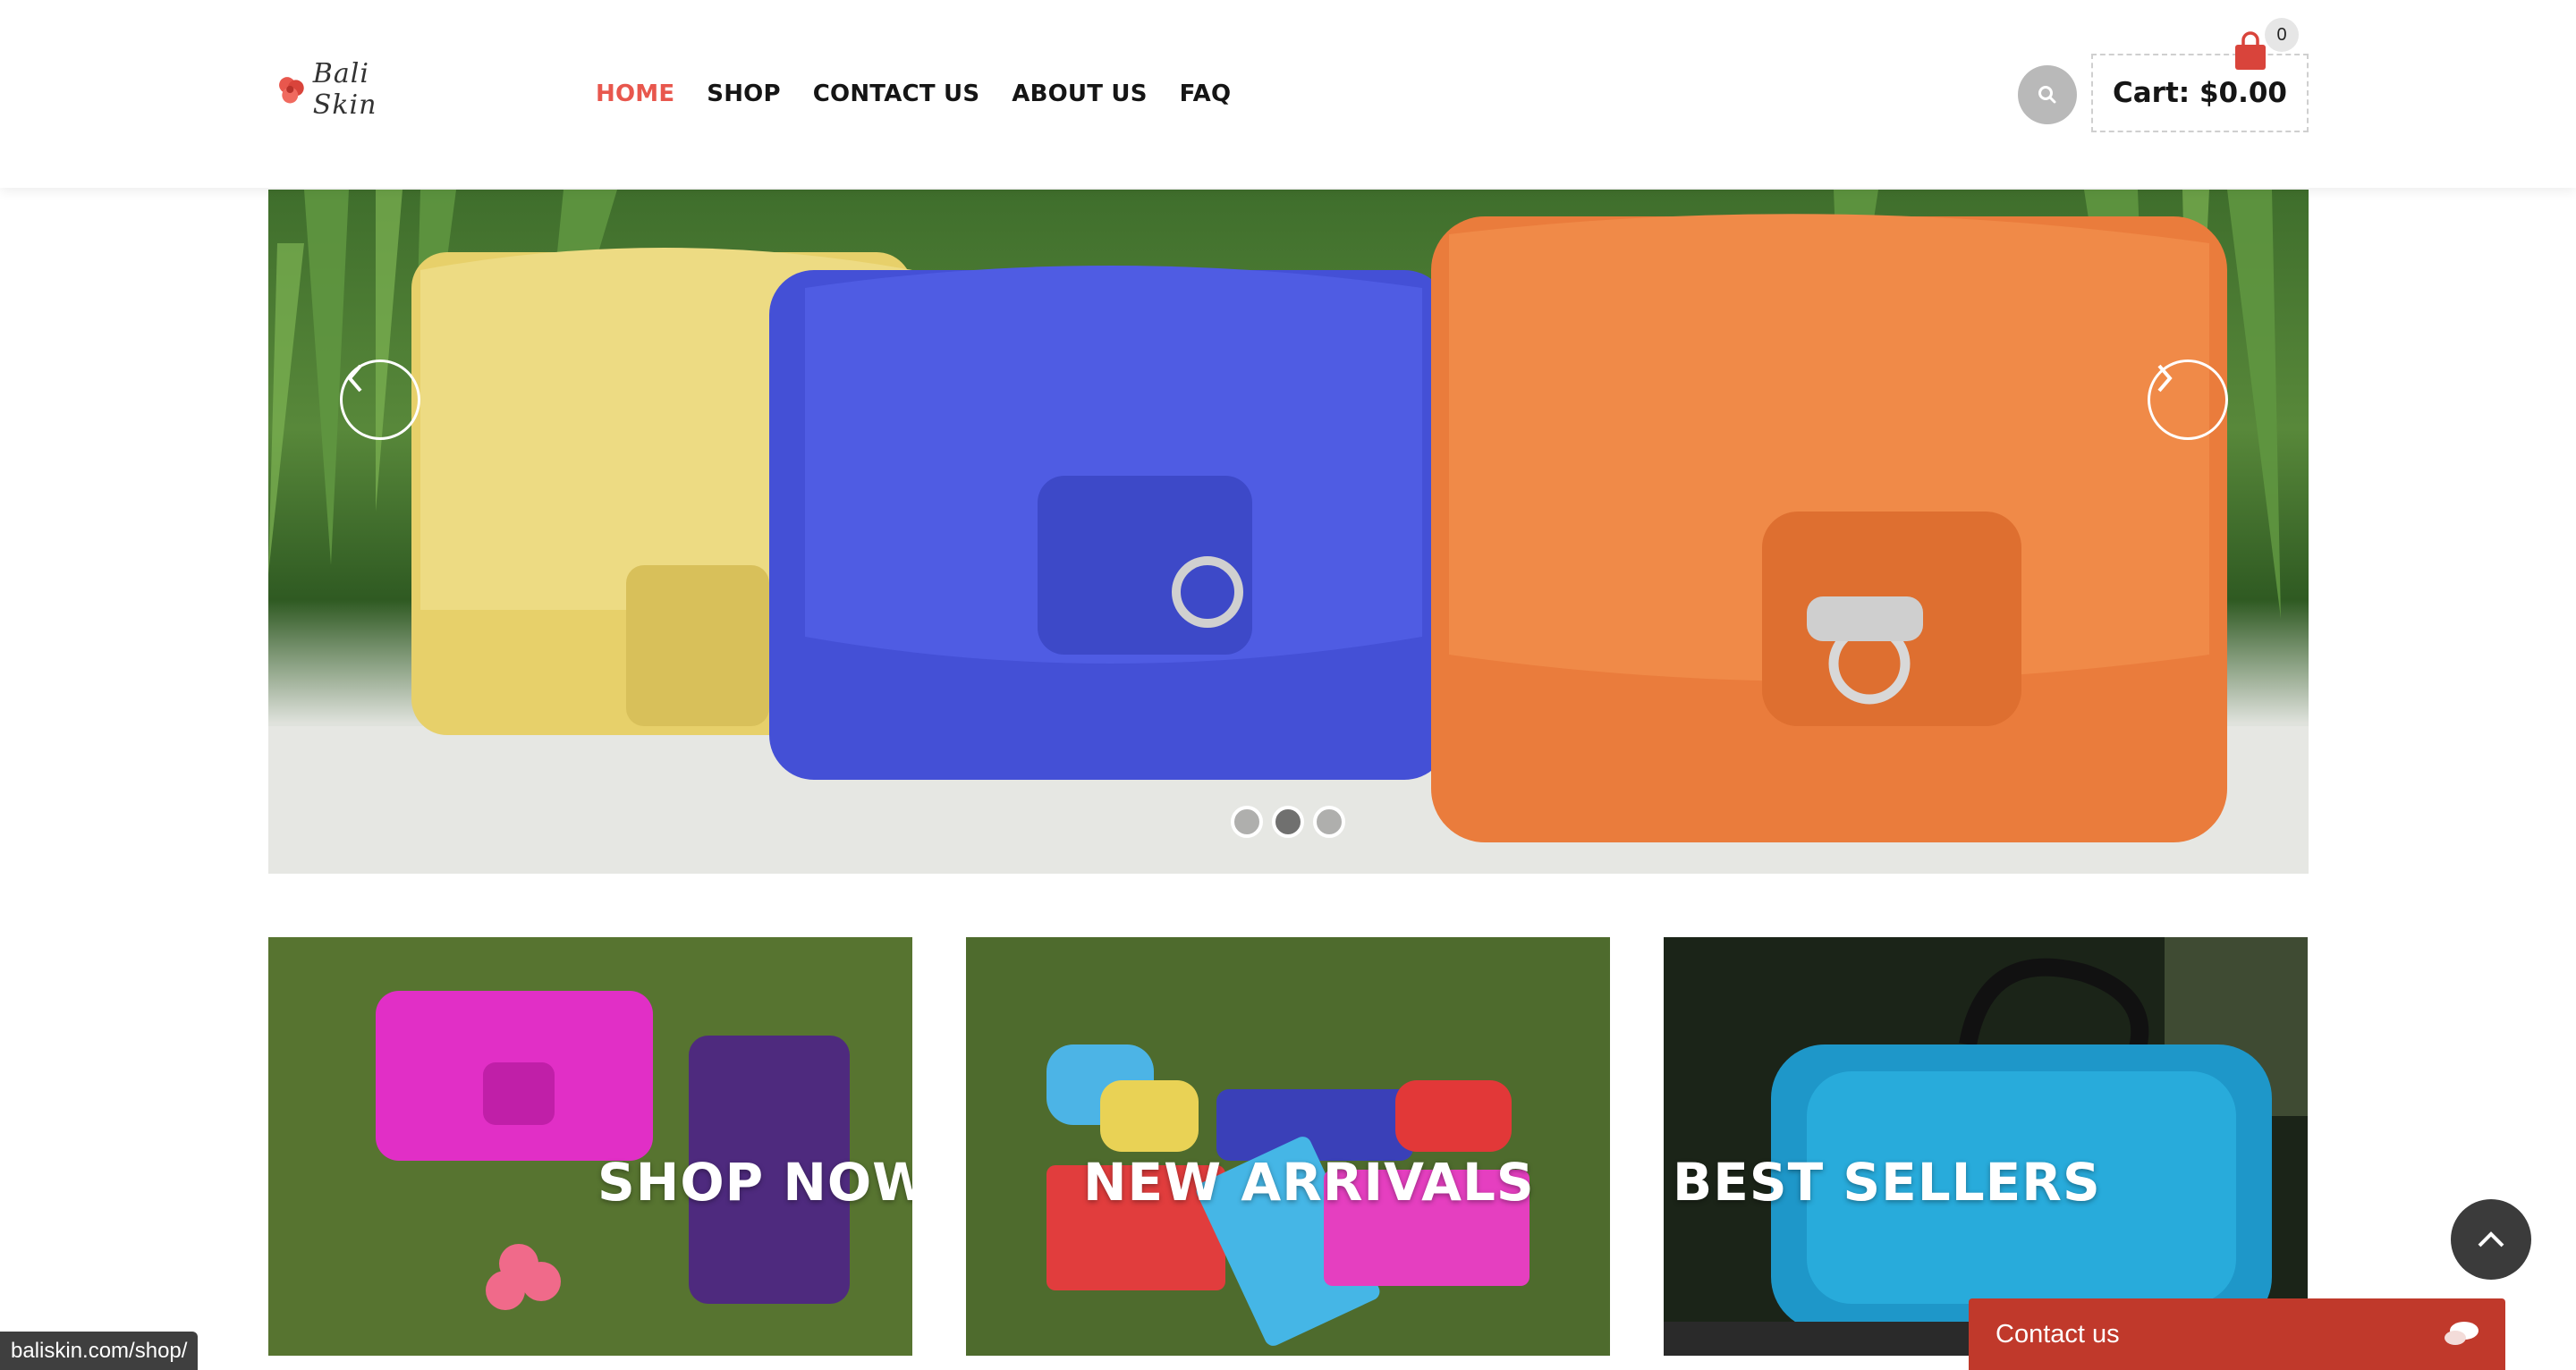 Image resolution: width=2576 pixels, height=1370 pixels. I want to click on logo-text: Bali Skin, so click(344, 89).